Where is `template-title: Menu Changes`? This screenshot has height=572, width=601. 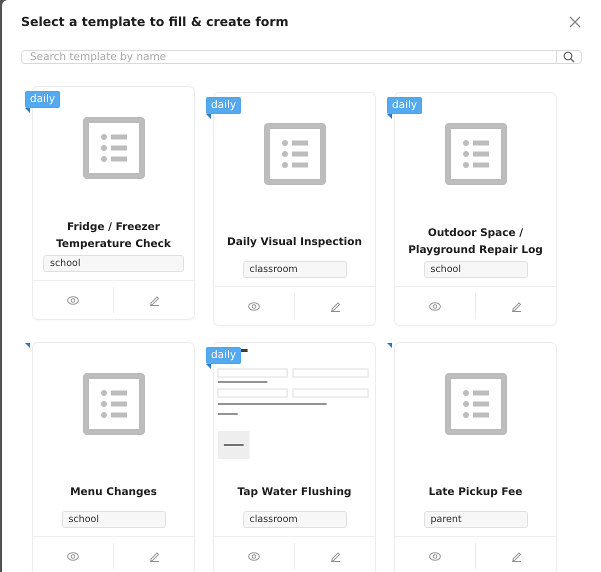
template-title: Menu Changes is located at coordinates (113, 492).